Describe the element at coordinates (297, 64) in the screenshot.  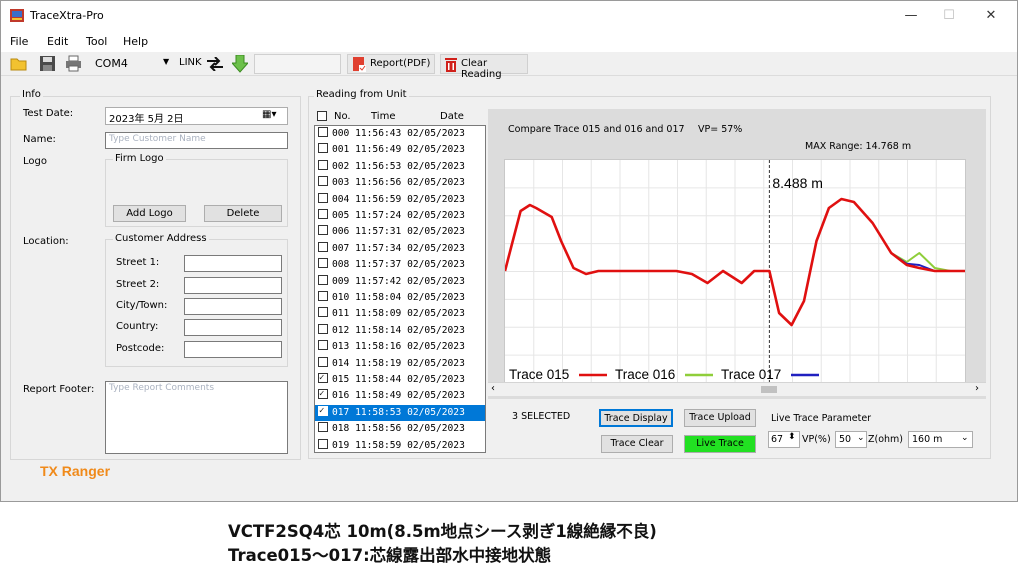
I see `link-status-field` at that location.